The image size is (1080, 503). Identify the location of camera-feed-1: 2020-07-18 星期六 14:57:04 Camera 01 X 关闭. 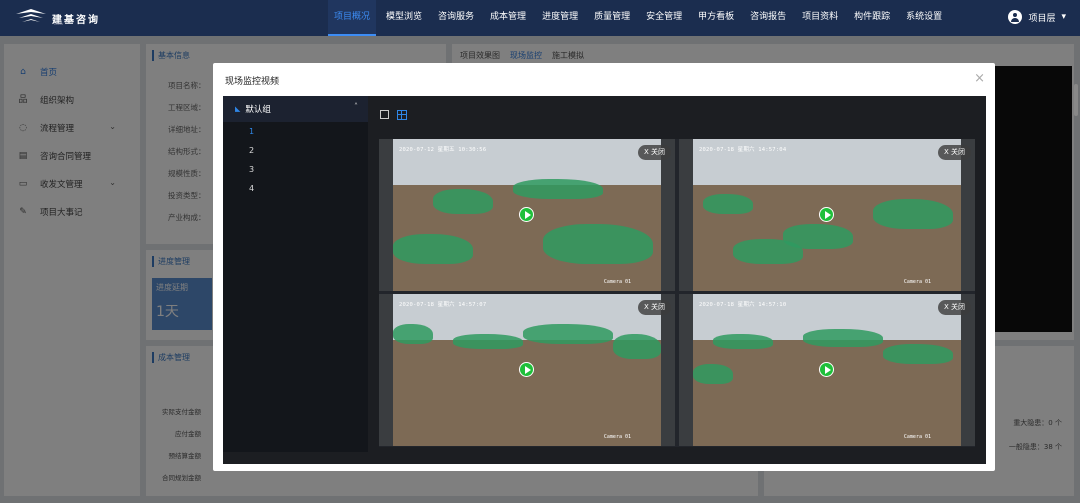
(827, 215).